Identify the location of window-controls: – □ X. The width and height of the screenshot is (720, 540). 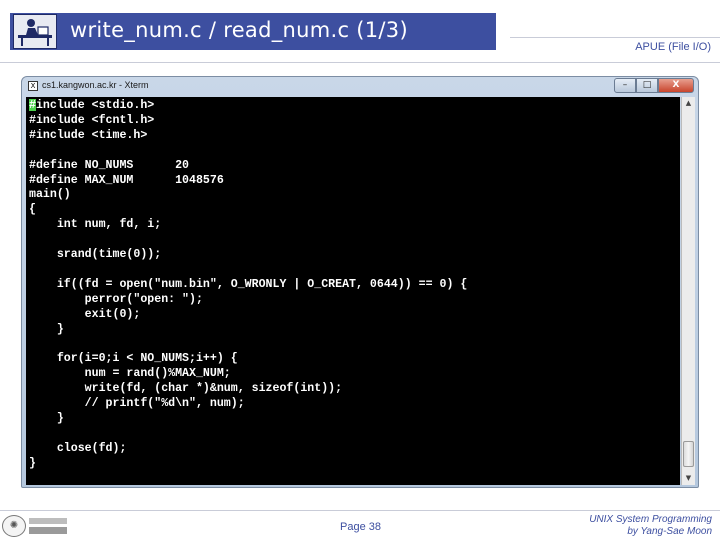
(654, 86).